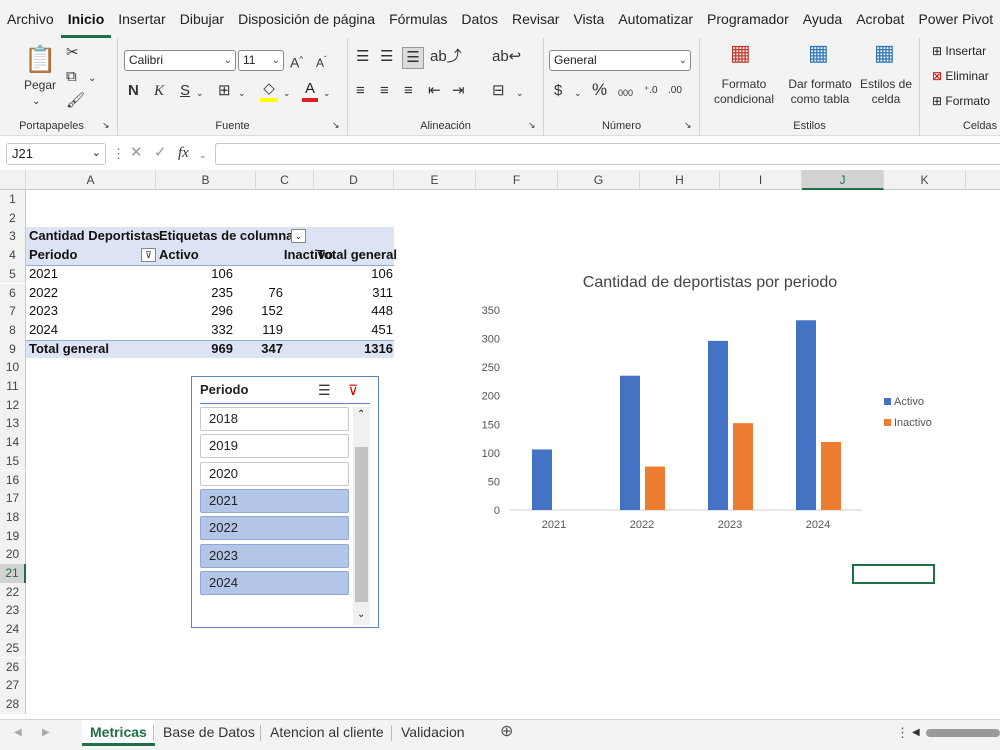 The image size is (1000, 750). I want to click on pivot-cell-inactivo: 152, so click(271, 311).